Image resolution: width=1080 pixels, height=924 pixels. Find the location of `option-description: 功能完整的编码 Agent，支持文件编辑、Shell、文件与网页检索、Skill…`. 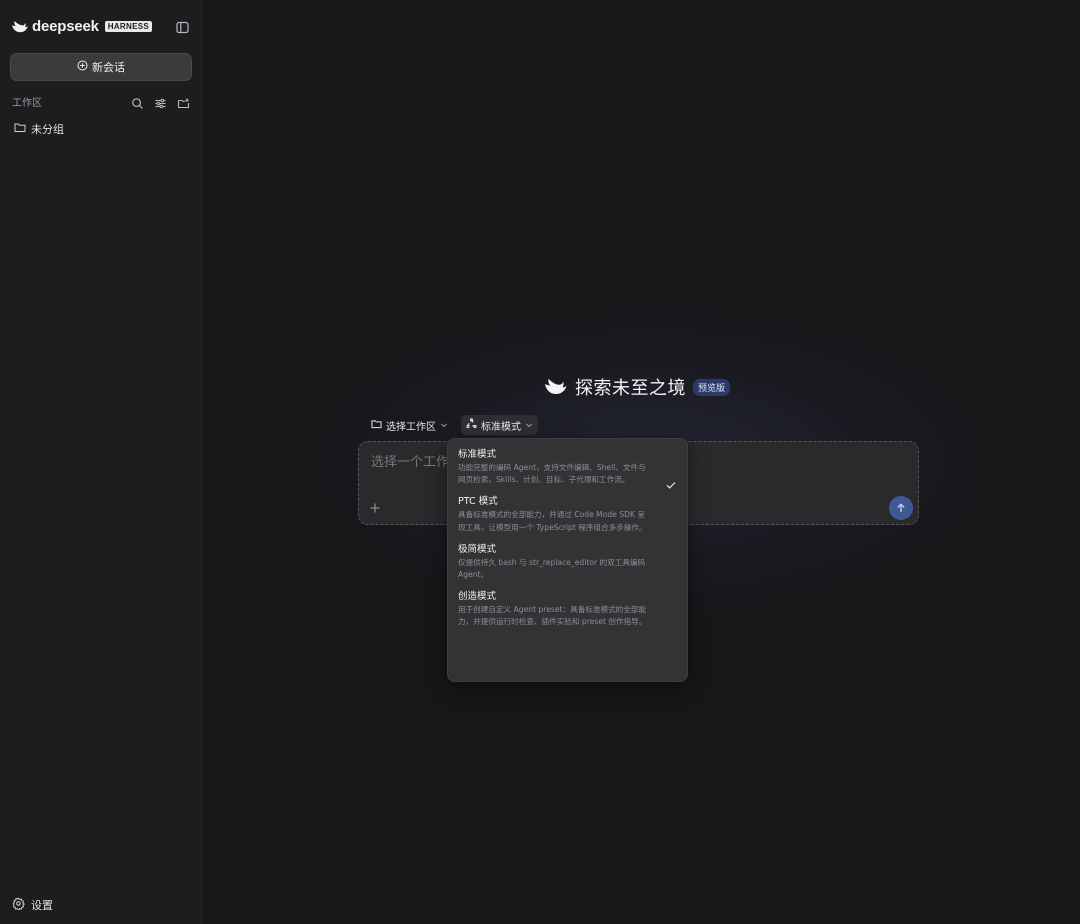

option-description: 功能完整的编码 Agent，支持文件编辑、Shell、文件与网页检索、Skill… is located at coordinates (552, 474).